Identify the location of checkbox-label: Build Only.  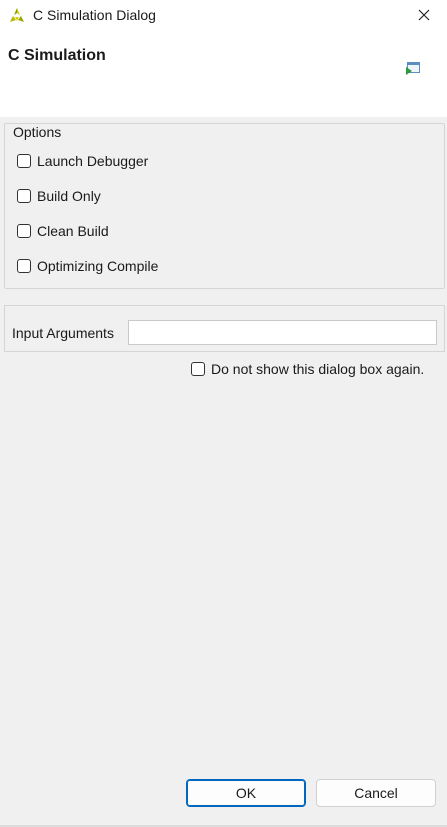
(69, 196).